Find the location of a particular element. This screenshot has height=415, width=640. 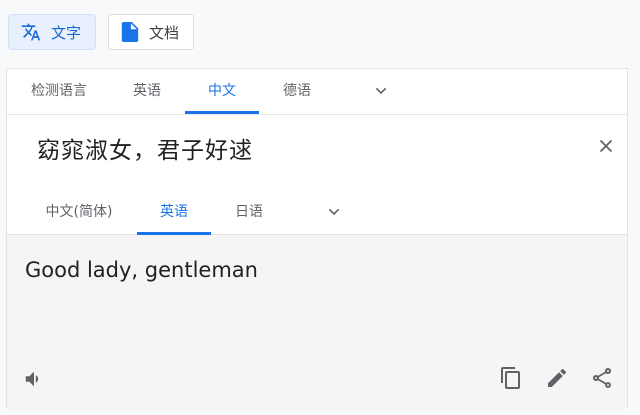

speaker-icon is located at coordinates (34, 379).